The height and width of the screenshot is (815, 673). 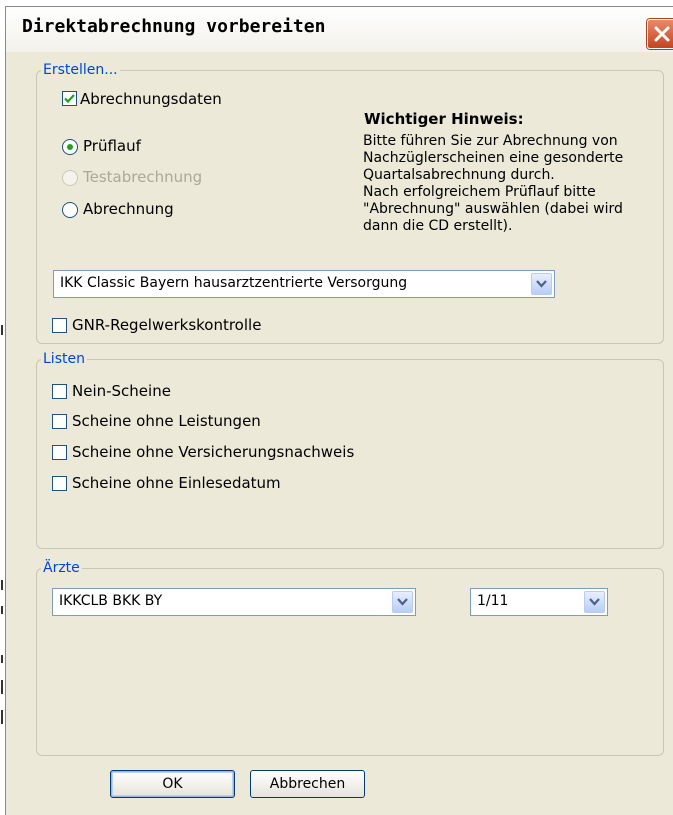 What do you see at coordinates (121, 391) in the screenshot?
I see `nein-scheine-label: Nein-Scheine` at bounding box center [121, 391].